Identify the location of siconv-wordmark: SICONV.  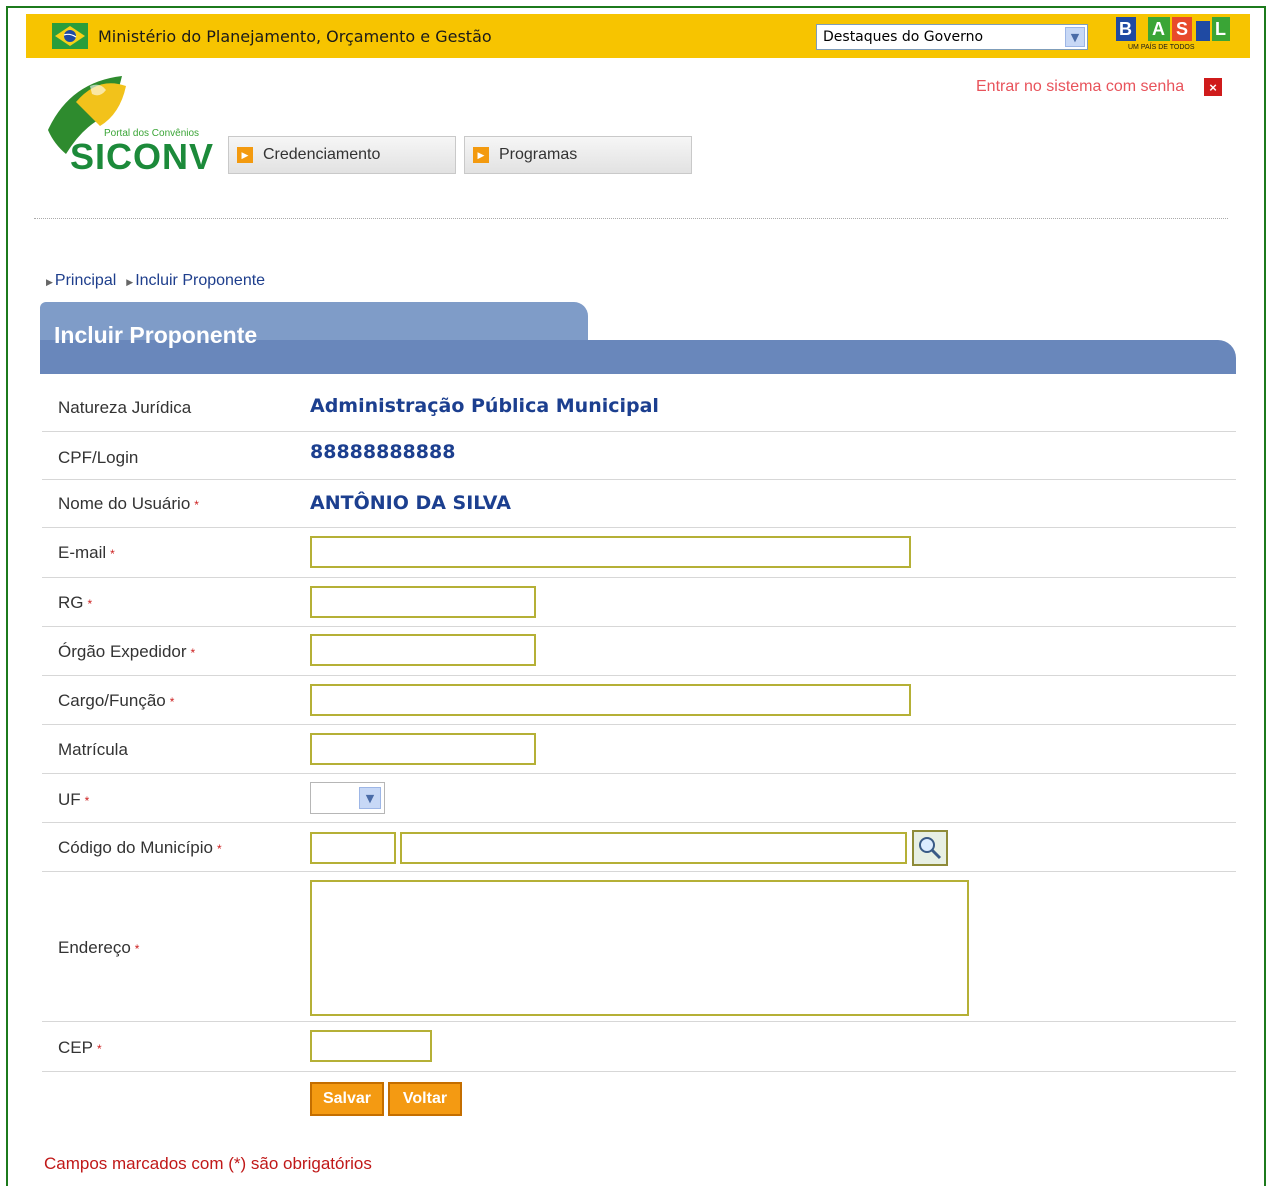
(142, 156).